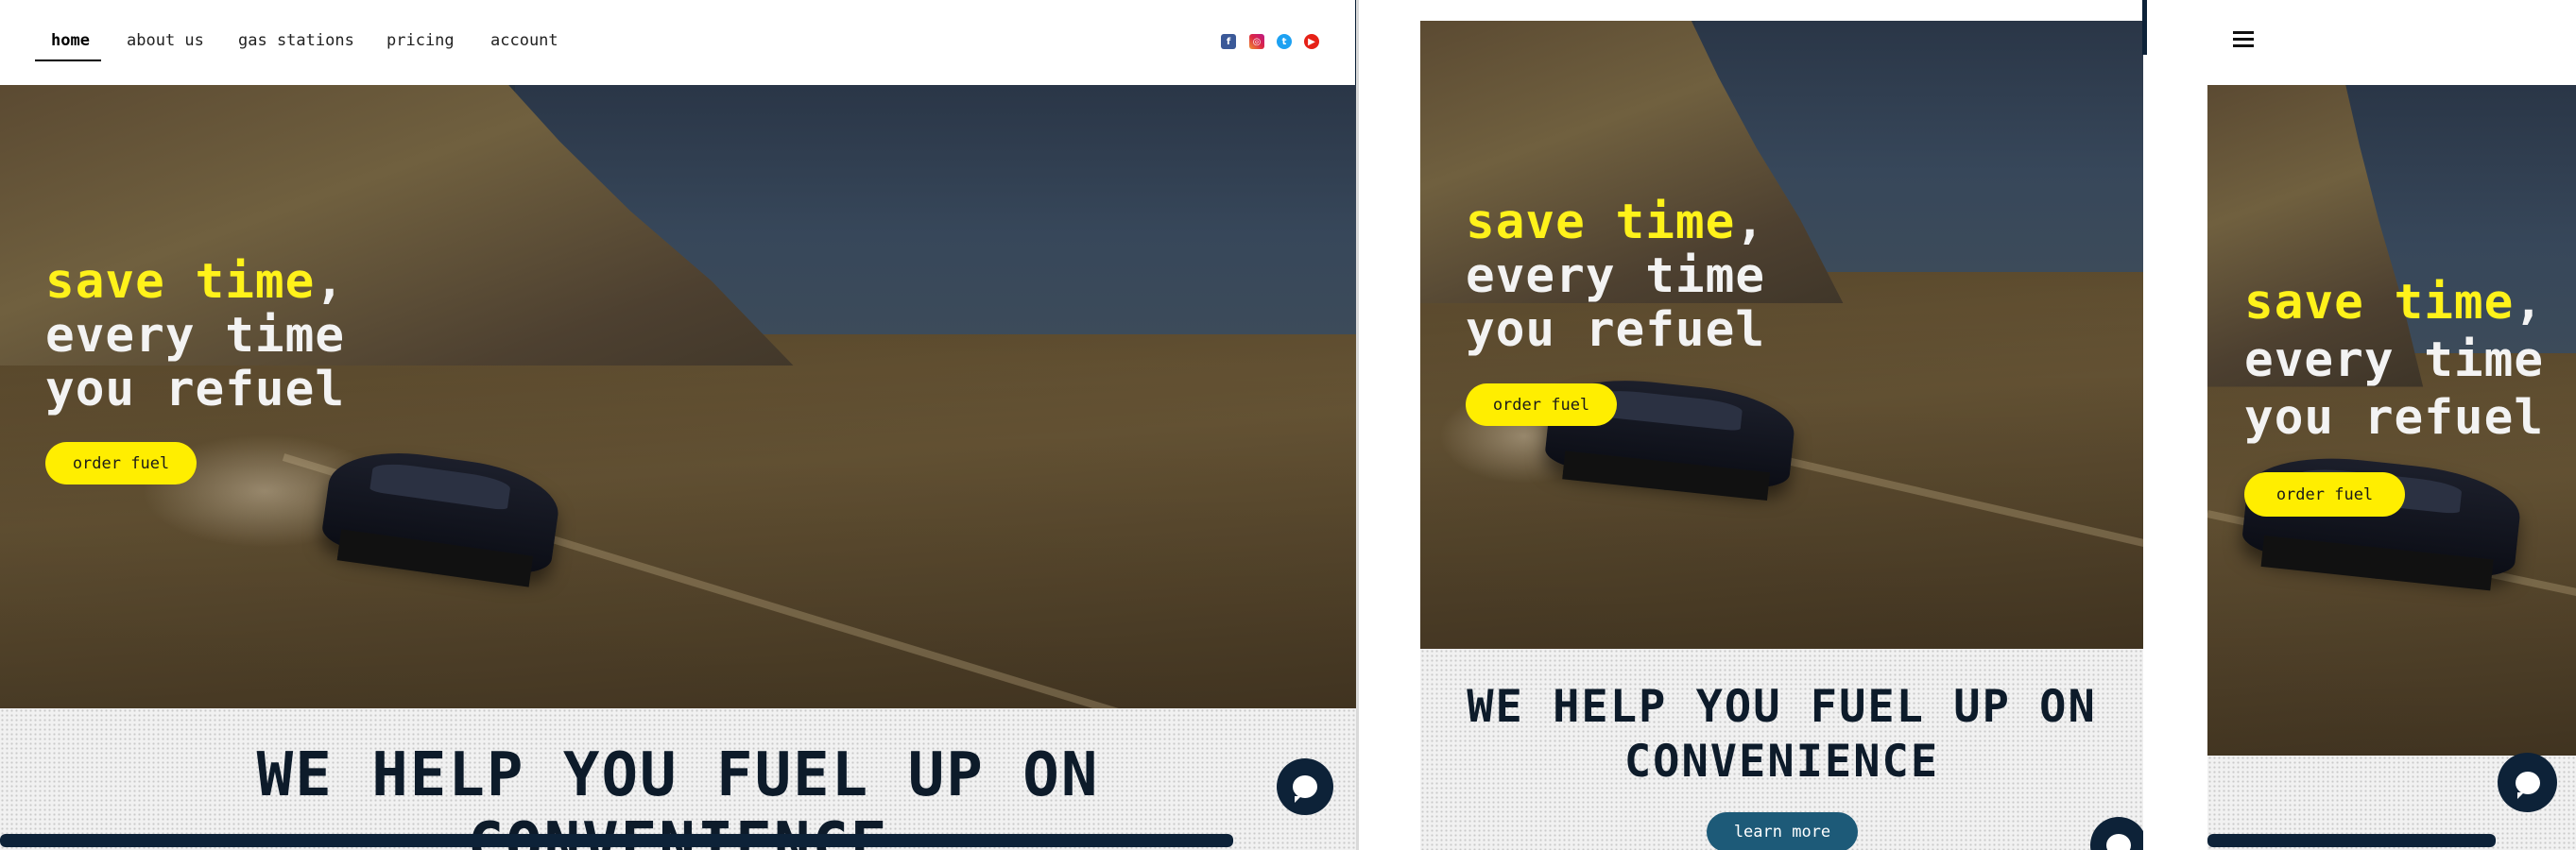 This screenshot has width=2576, height=850. What do you see at coordinates (524, 40) in the screenshot?
I see `nav-item-account: account` at bounding box center [524, 40].